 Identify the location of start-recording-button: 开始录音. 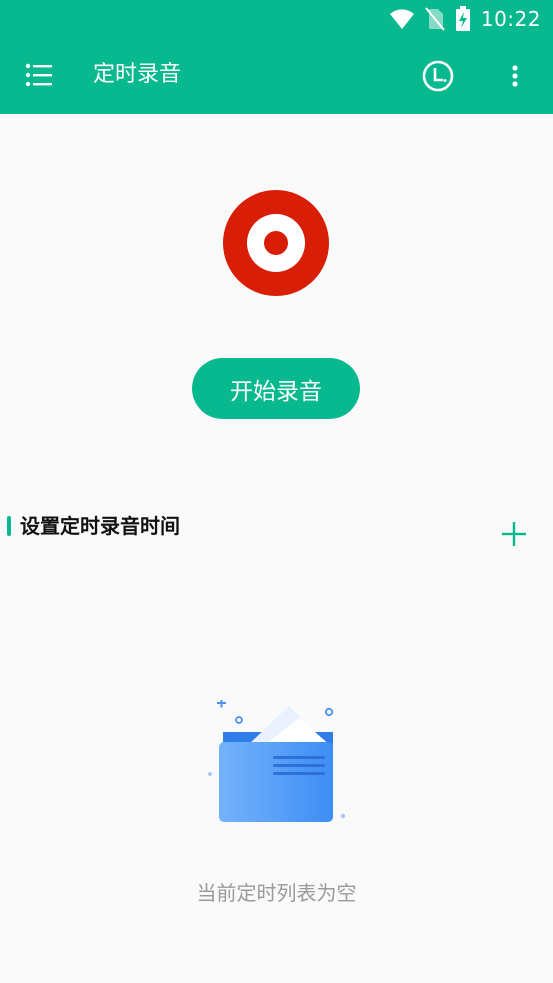
(276, 388).